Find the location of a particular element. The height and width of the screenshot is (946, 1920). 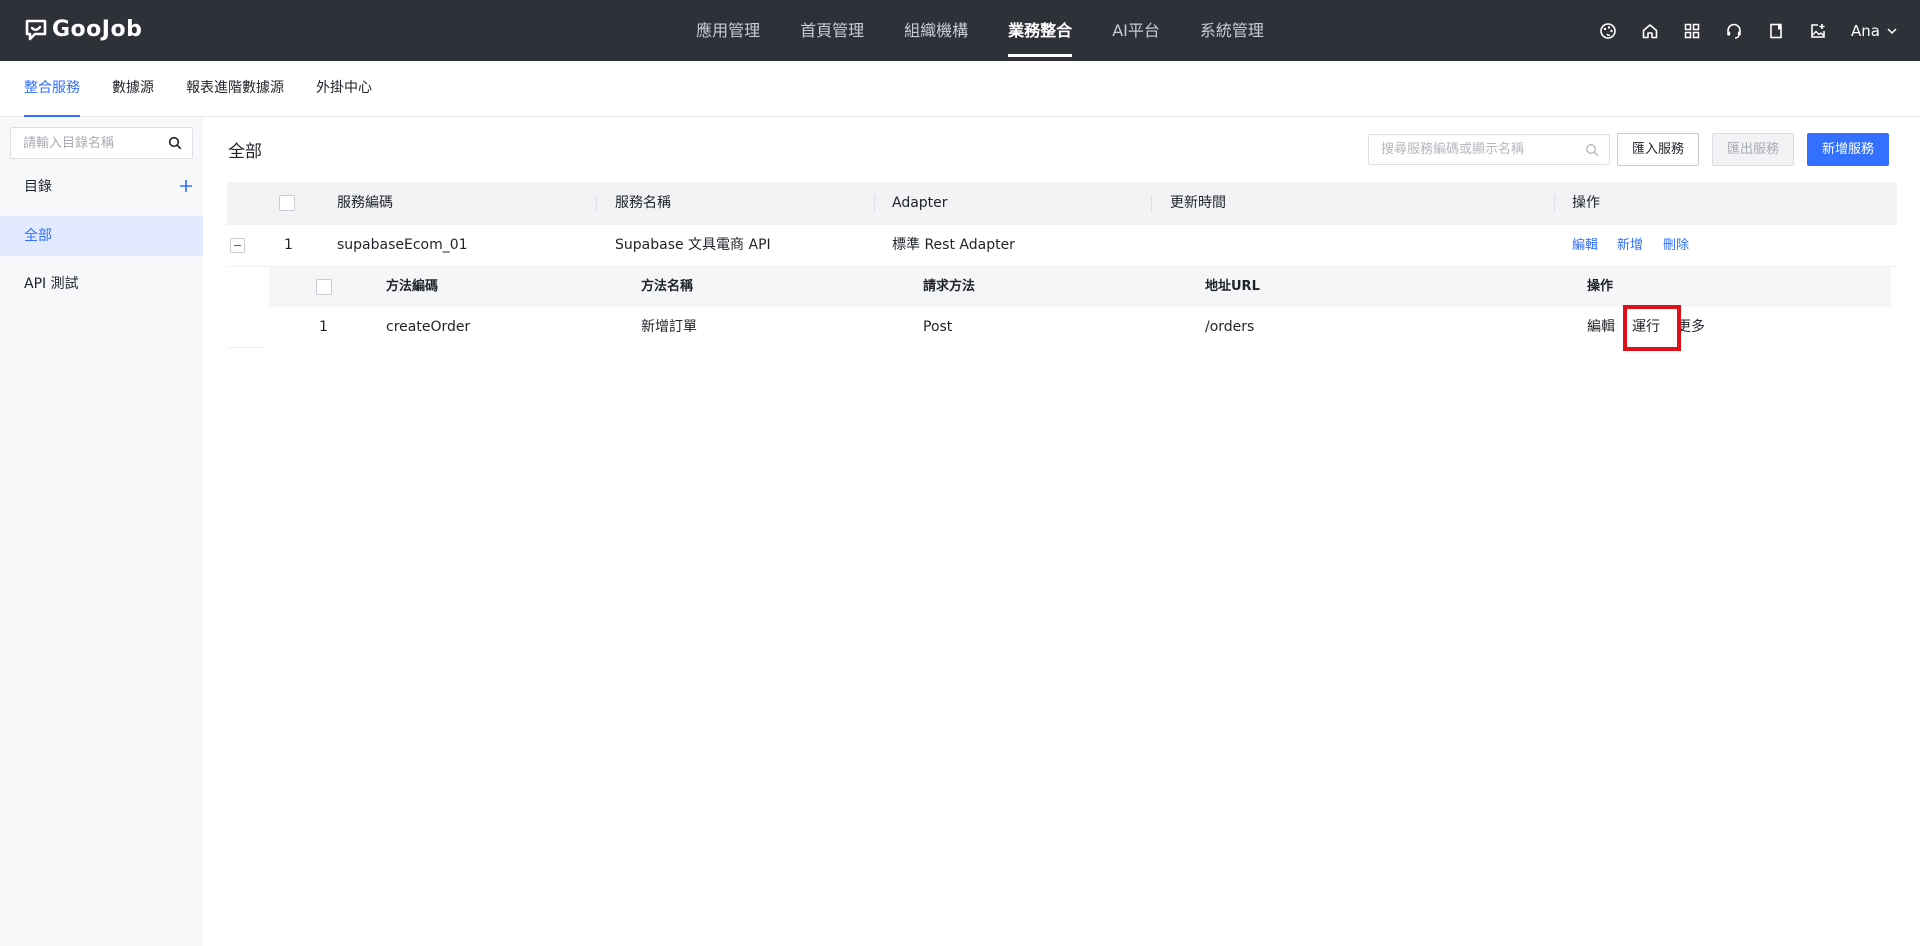

collapse-row-toggle is located at coordinates (237, 245).